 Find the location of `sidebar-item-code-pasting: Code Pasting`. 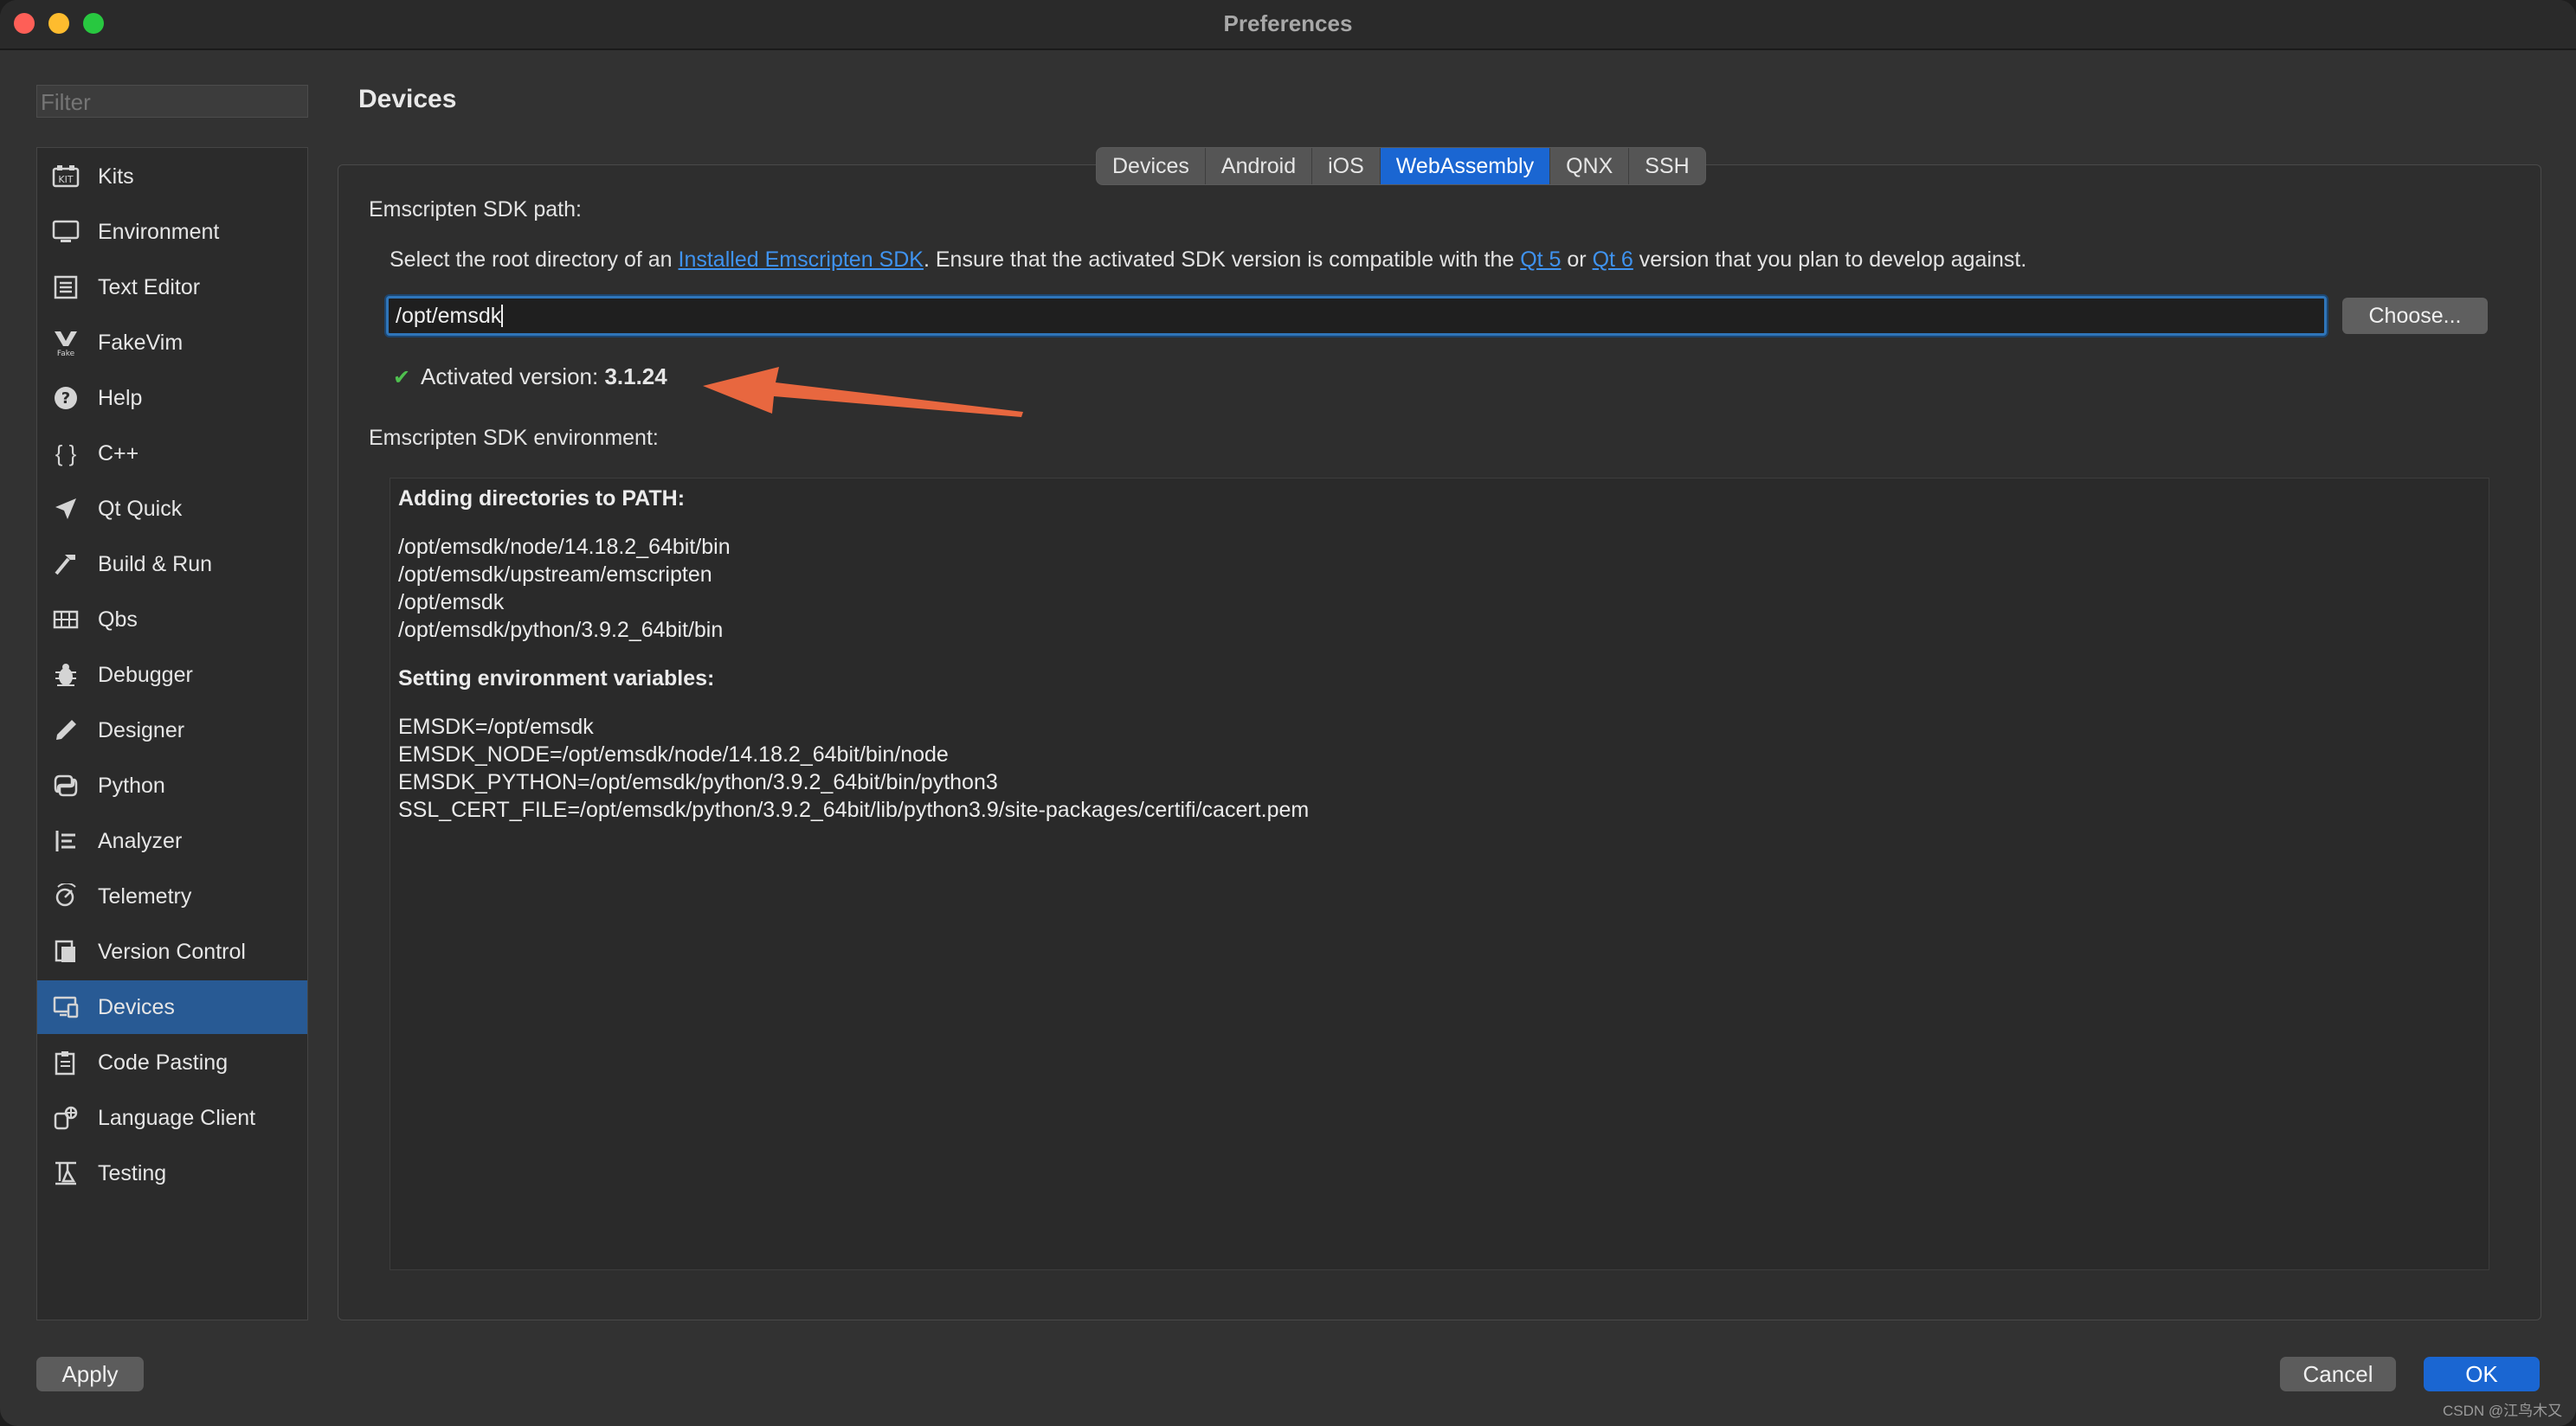

sidebar-item-code-pasting: Code Pasting is located at coordinates (172, 1062).